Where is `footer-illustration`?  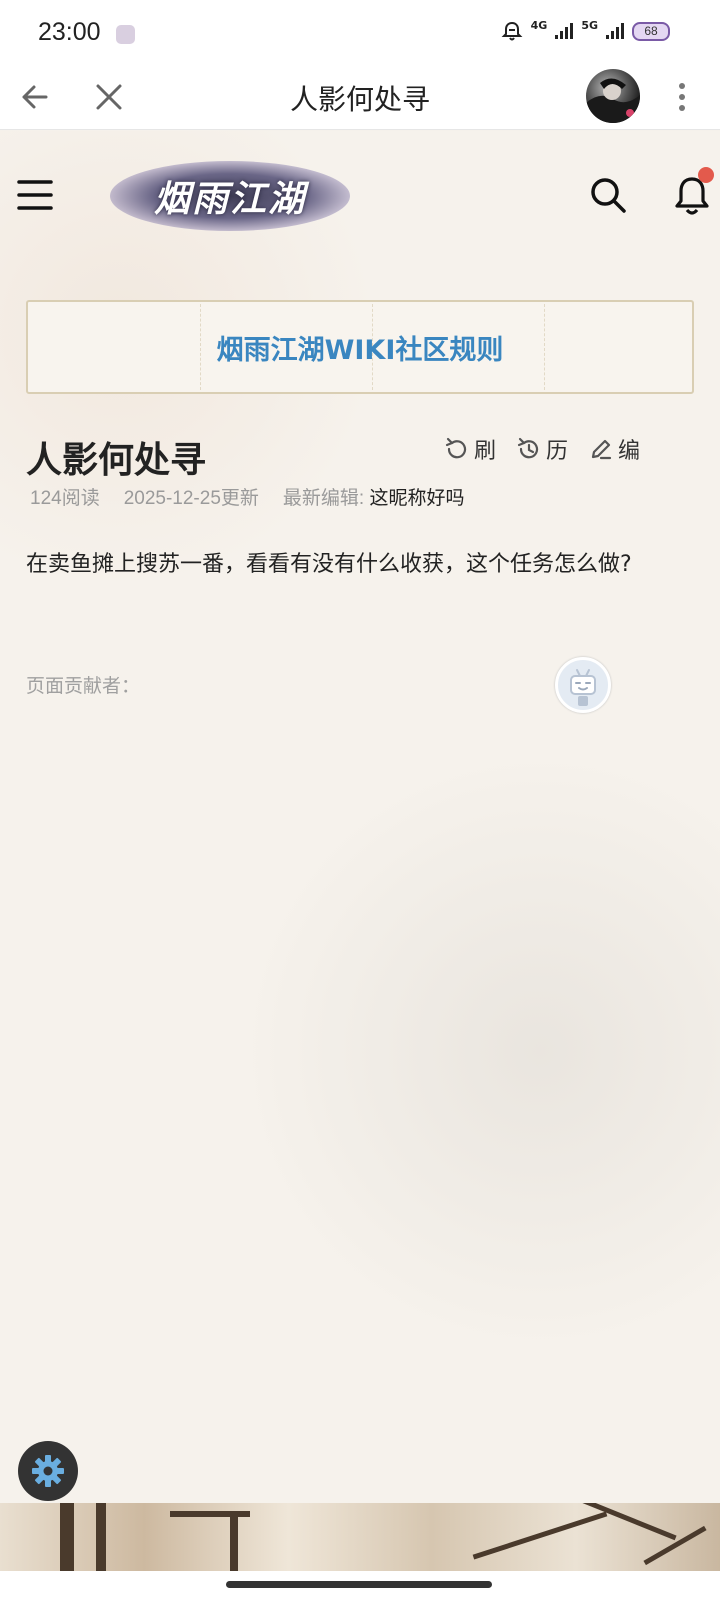 footer-illustration is located at coordinates (360, 1537).